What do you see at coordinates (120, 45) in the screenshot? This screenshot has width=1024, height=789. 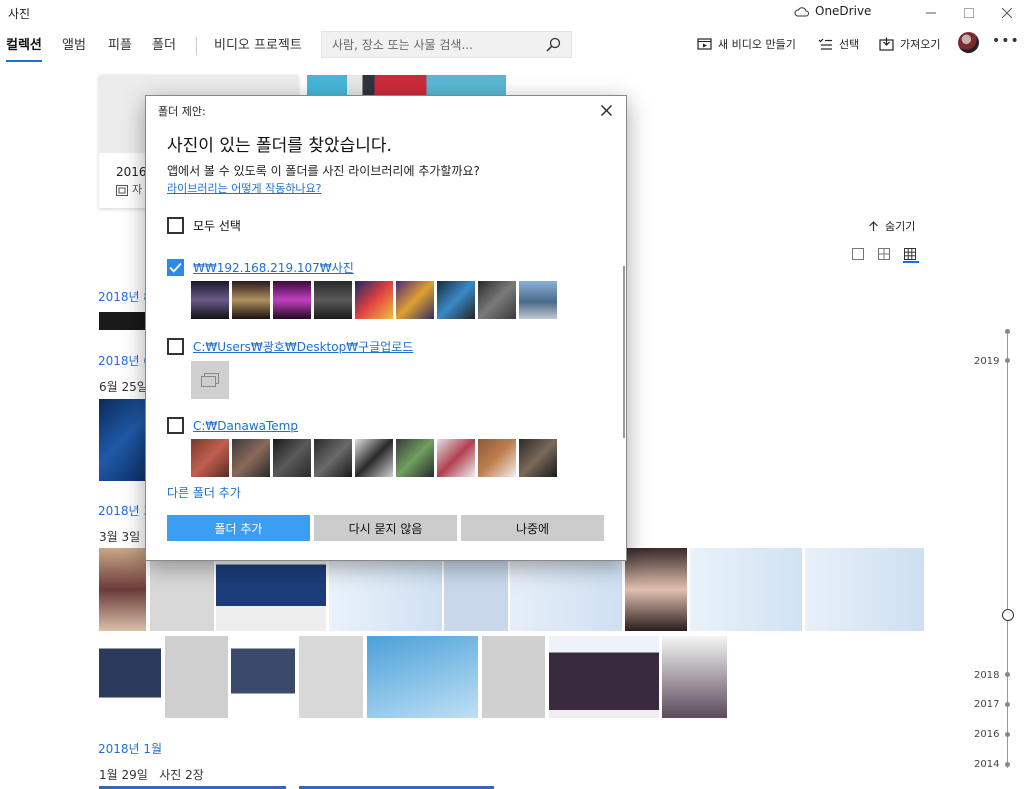 I see `tab-people: 피플` at bounding box center [120, 45].